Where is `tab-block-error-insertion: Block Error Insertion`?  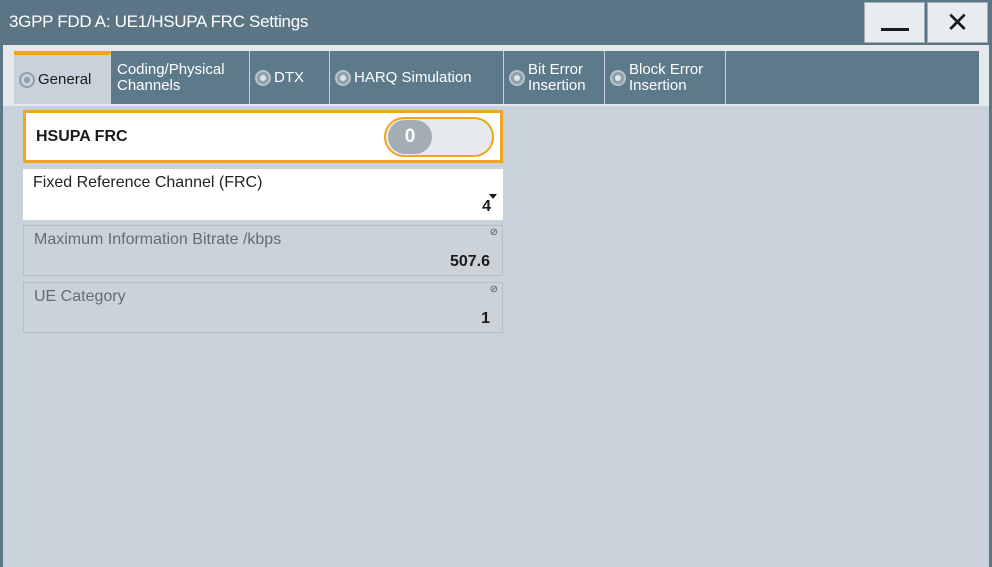
tab-block-error-insertion: Block Error Insertion is located at coordinates (665, 77).